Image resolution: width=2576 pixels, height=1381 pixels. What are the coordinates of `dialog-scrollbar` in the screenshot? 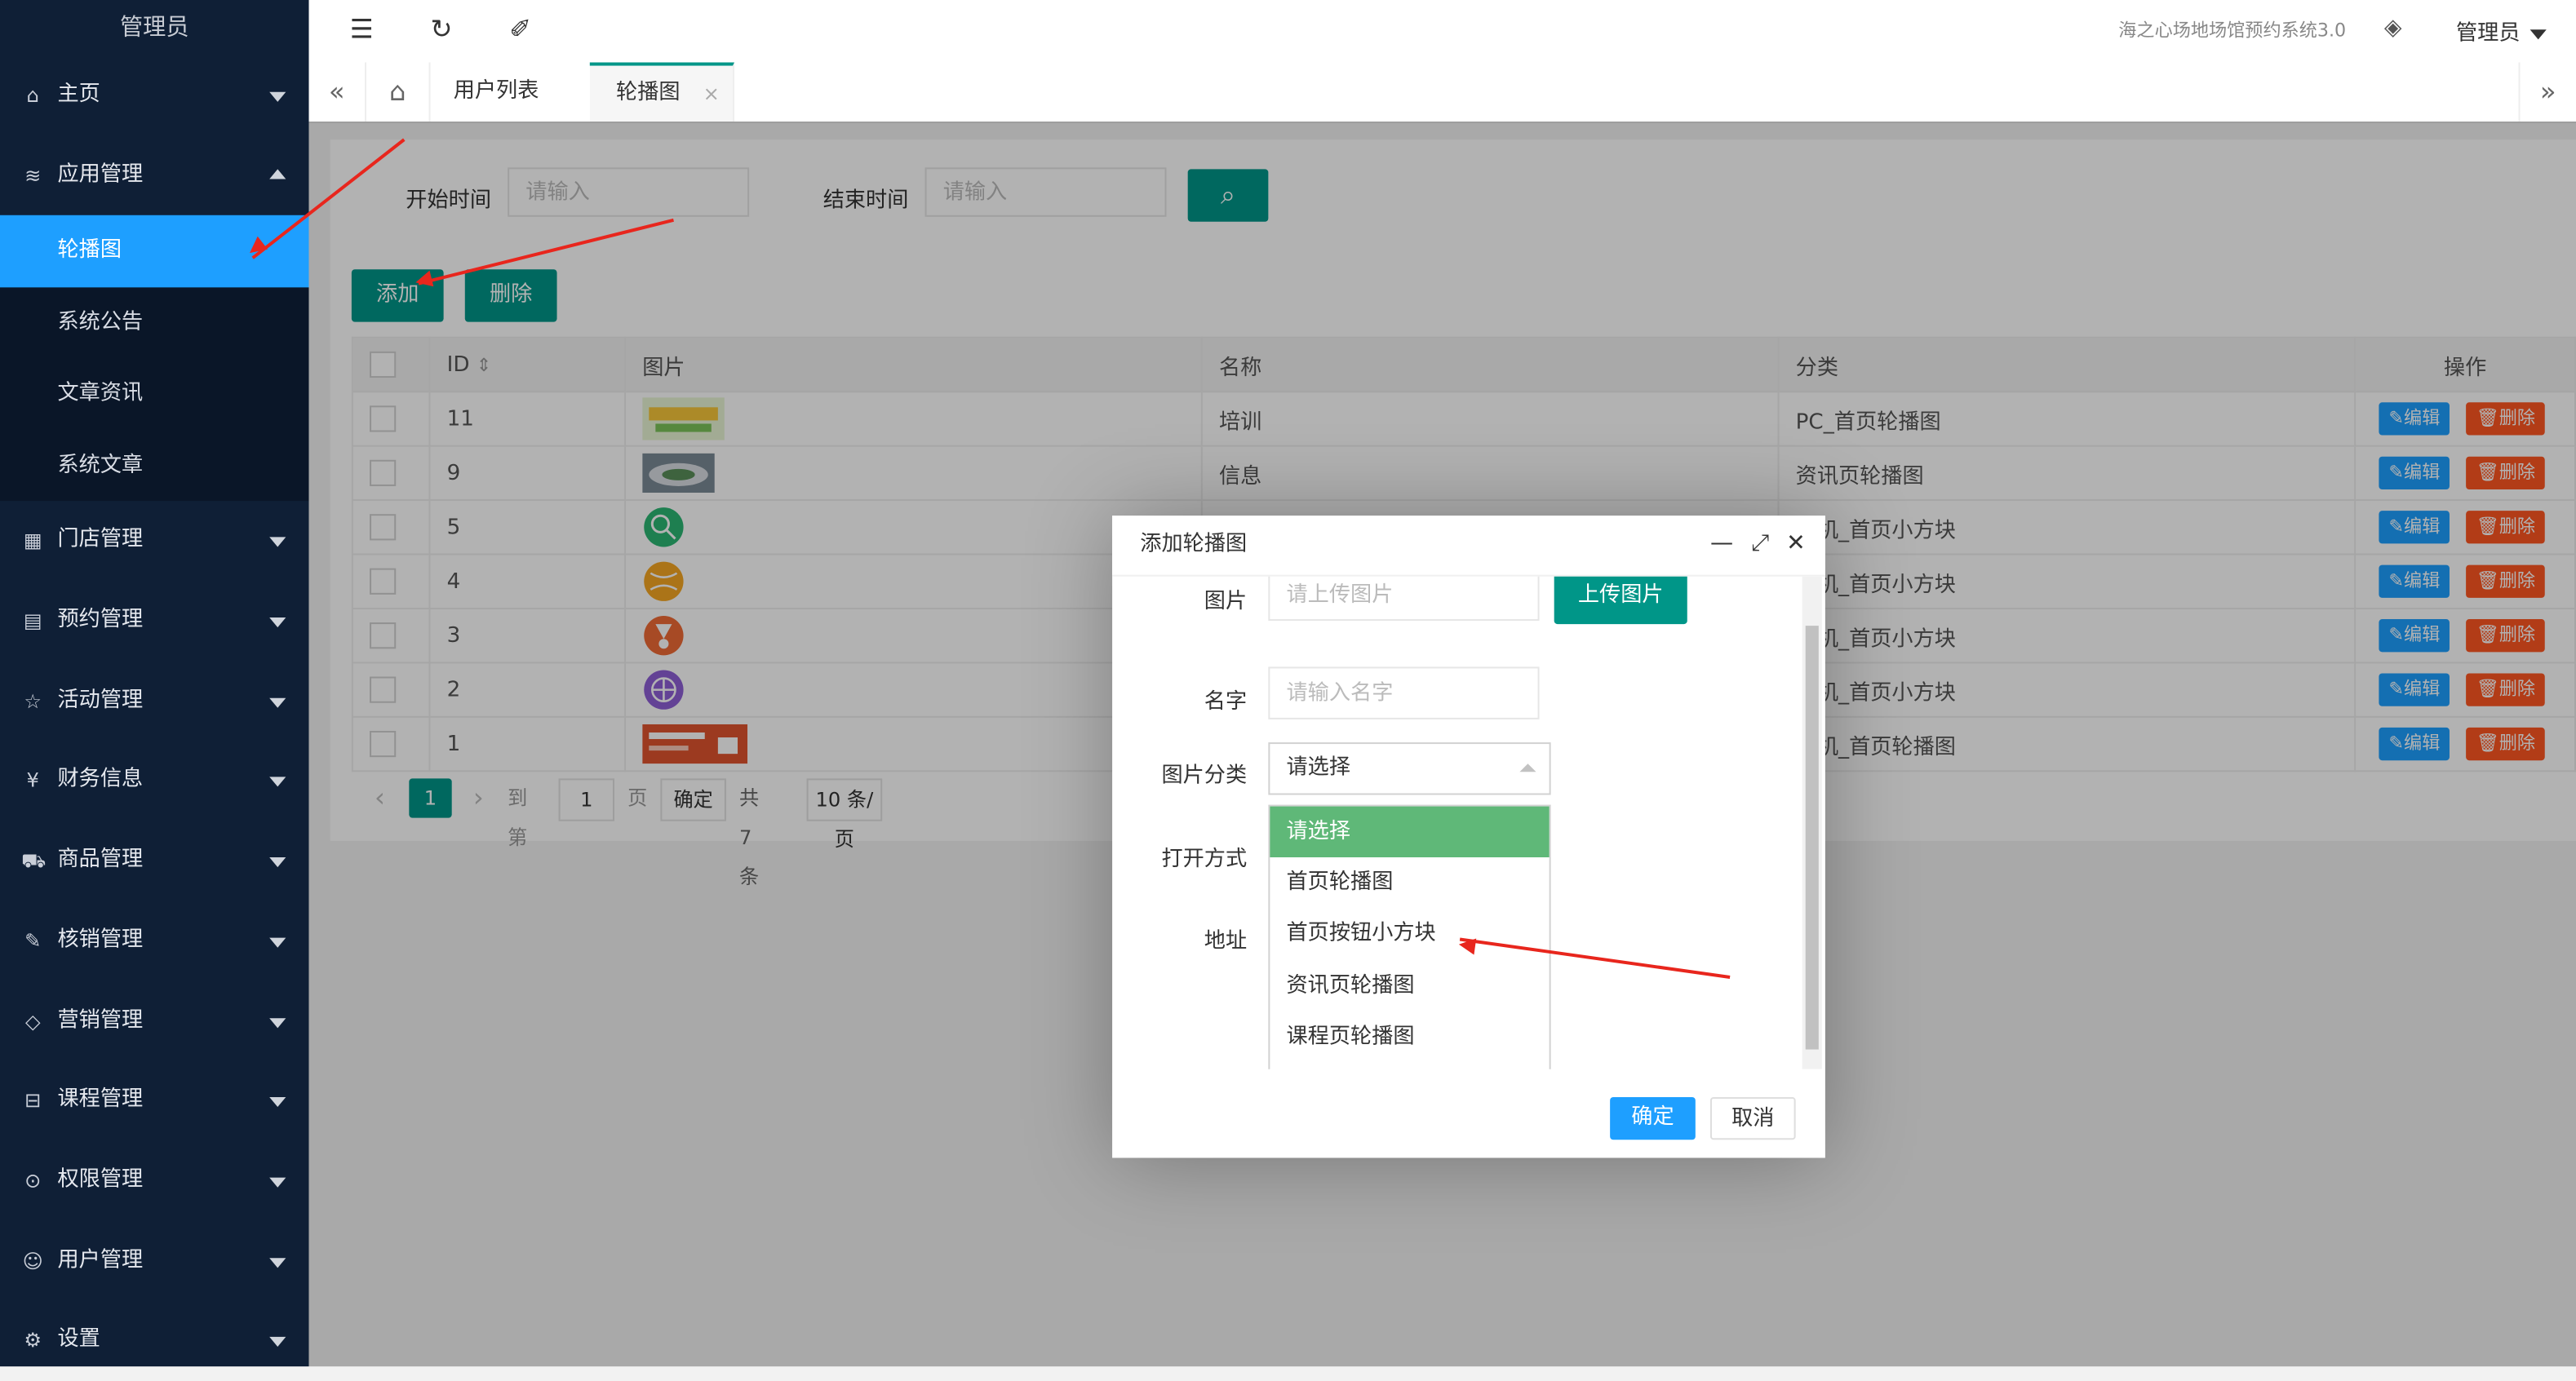 It's located at (1812, 822).